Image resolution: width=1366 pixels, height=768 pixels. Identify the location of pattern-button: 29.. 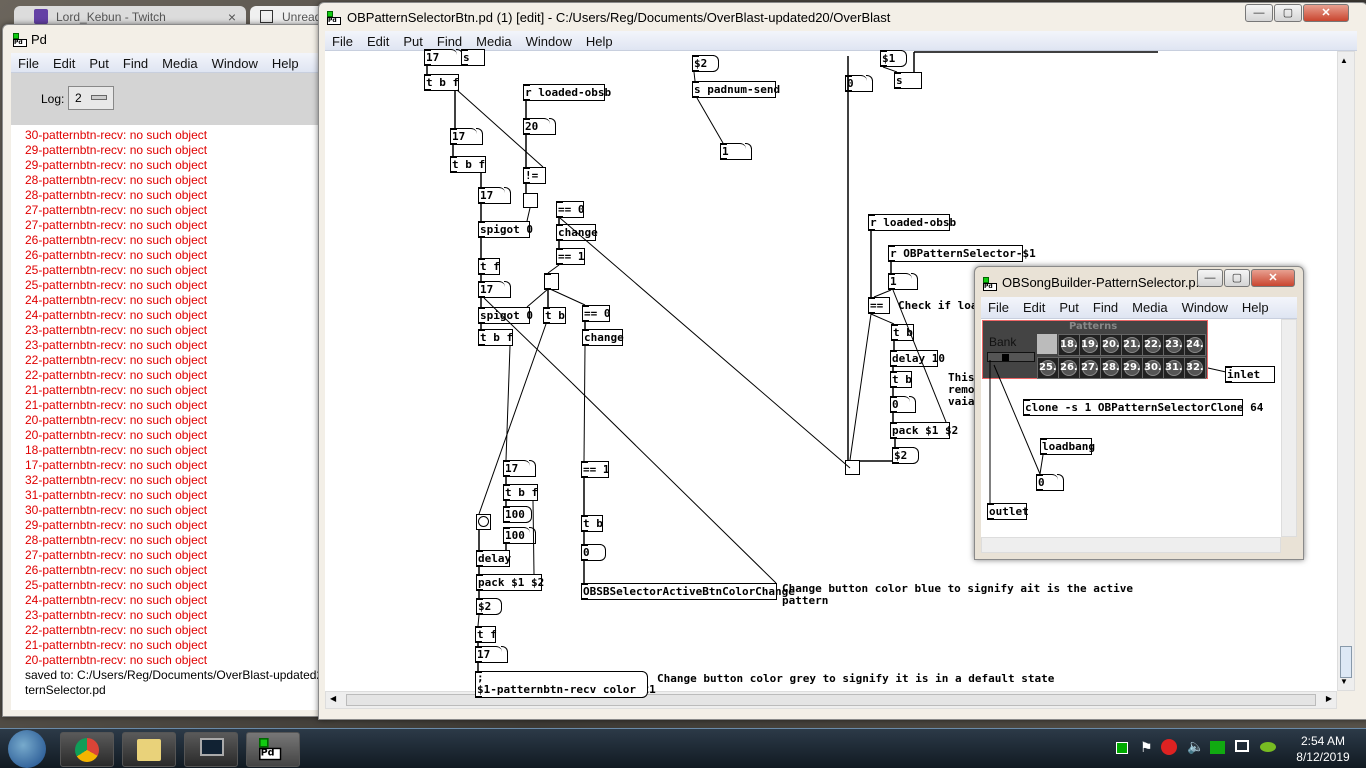
(1132, 368).